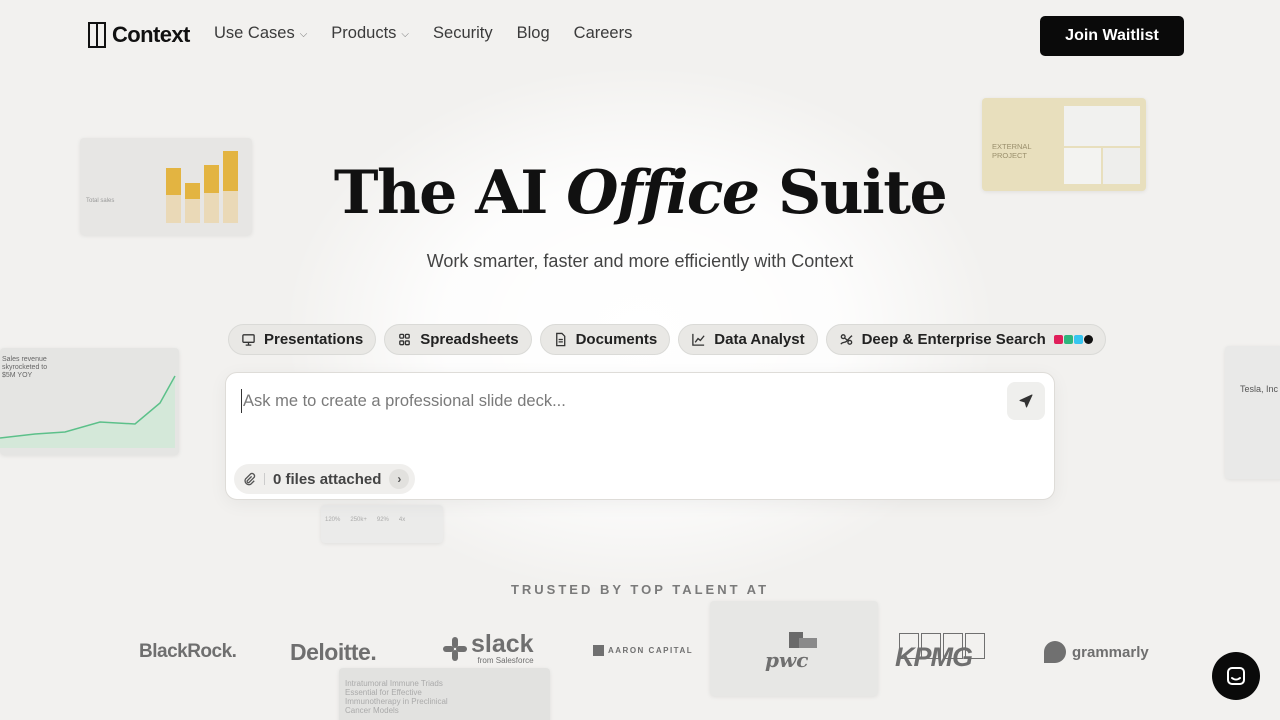  What do you see at coordinates (394, 683) in the screenshot?
I see `deco-paper-line1: Intratumoral Immune Triads` at bounding box center [394, 683].